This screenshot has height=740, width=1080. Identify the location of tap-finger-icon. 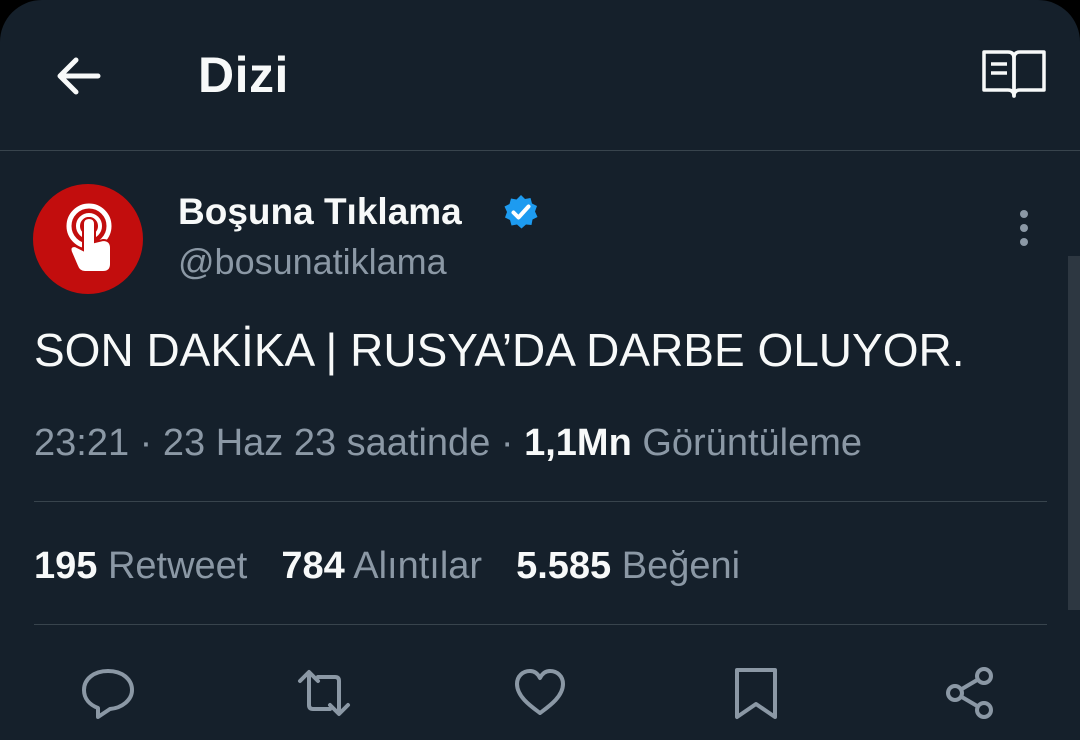
(89, 238).